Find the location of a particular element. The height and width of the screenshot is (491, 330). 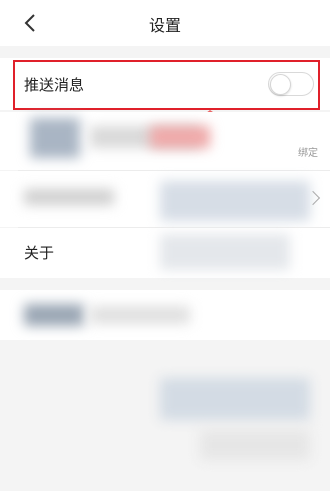

top-bar: 设置 is located at coordinates (165, 23).